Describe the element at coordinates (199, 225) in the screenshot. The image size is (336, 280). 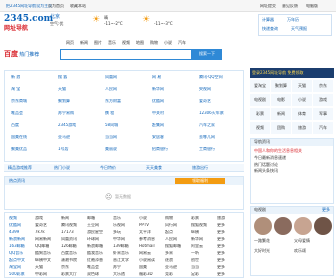
I see `category-link: 搜狐视频` at that location.